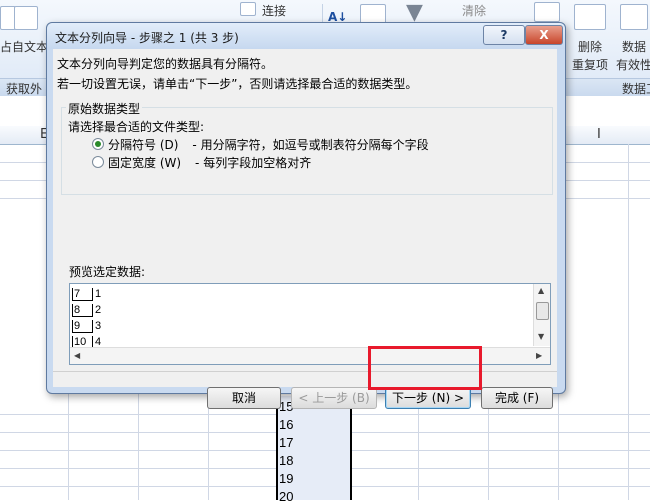 The image size is (650, 504). Describe the element at coordinates (24, 89) in the screenshot. I see `get-external-data-group: 获取外` at that location.